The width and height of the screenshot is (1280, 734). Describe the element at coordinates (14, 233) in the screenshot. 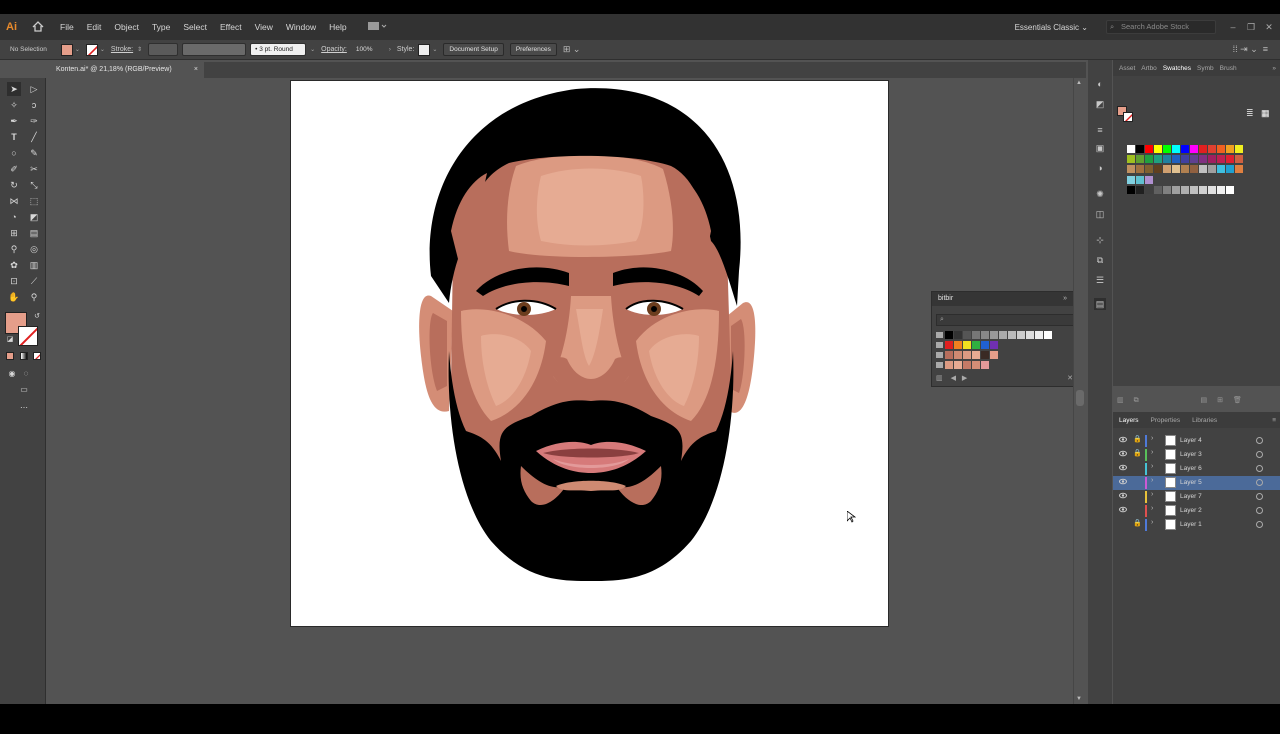

I see `mesh-tool-icon: ⊞` at that location.